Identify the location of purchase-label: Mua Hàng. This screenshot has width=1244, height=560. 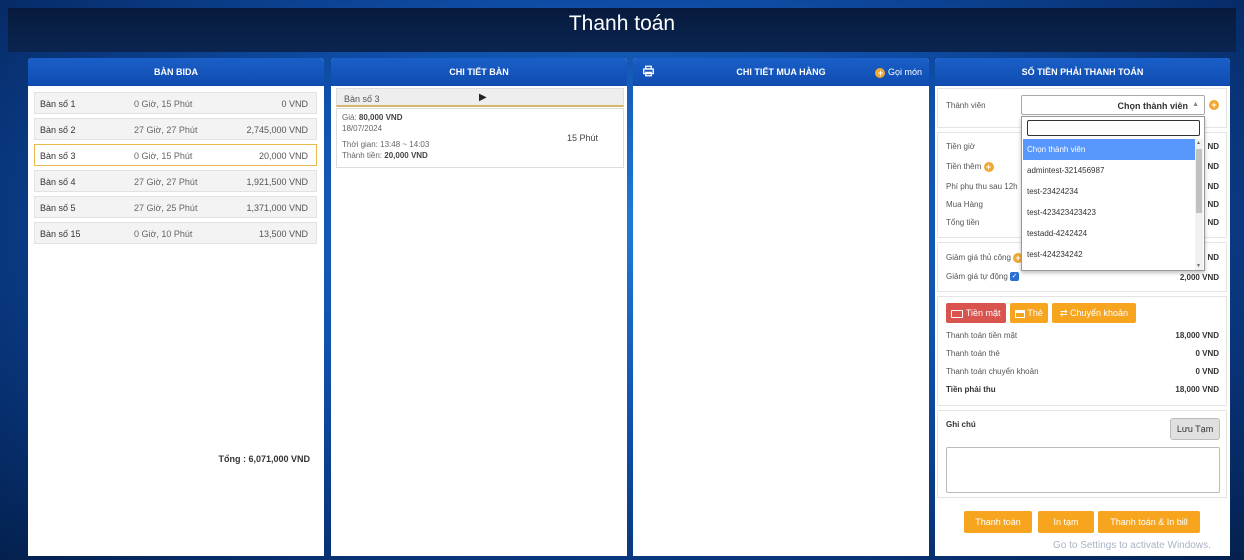
(964, 204).